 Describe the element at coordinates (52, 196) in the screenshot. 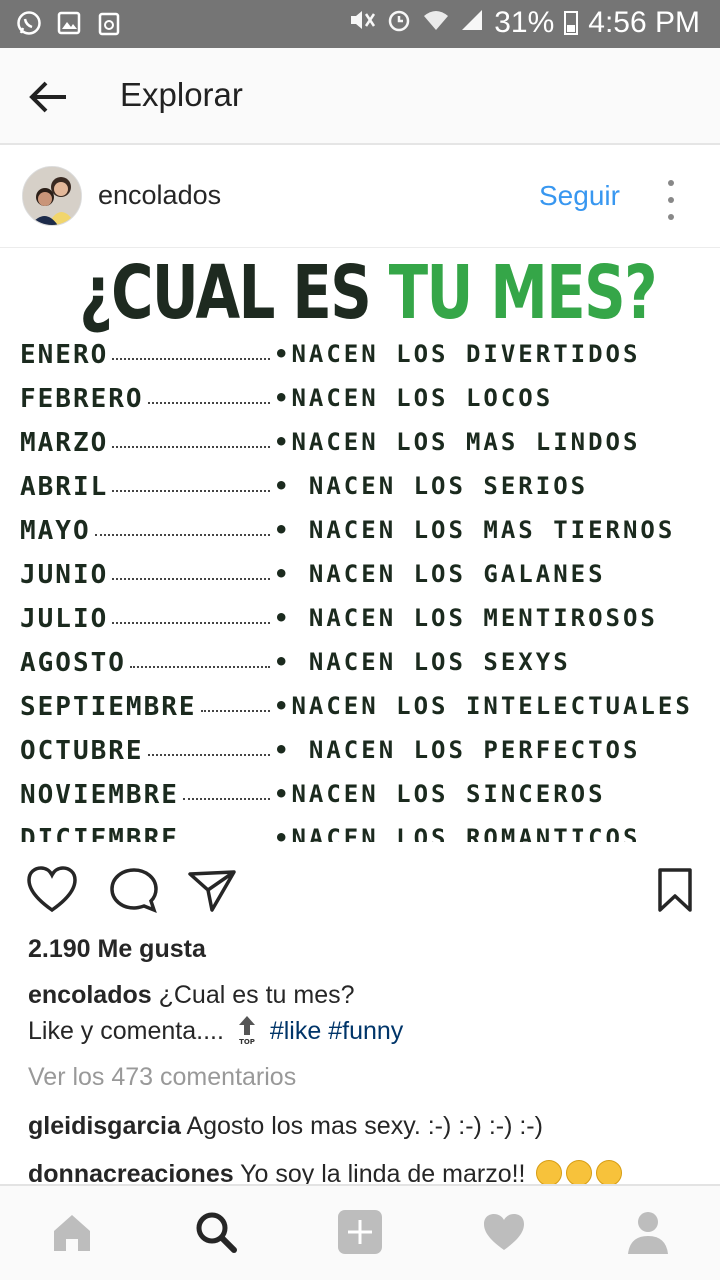

I see `avatar` at that location.